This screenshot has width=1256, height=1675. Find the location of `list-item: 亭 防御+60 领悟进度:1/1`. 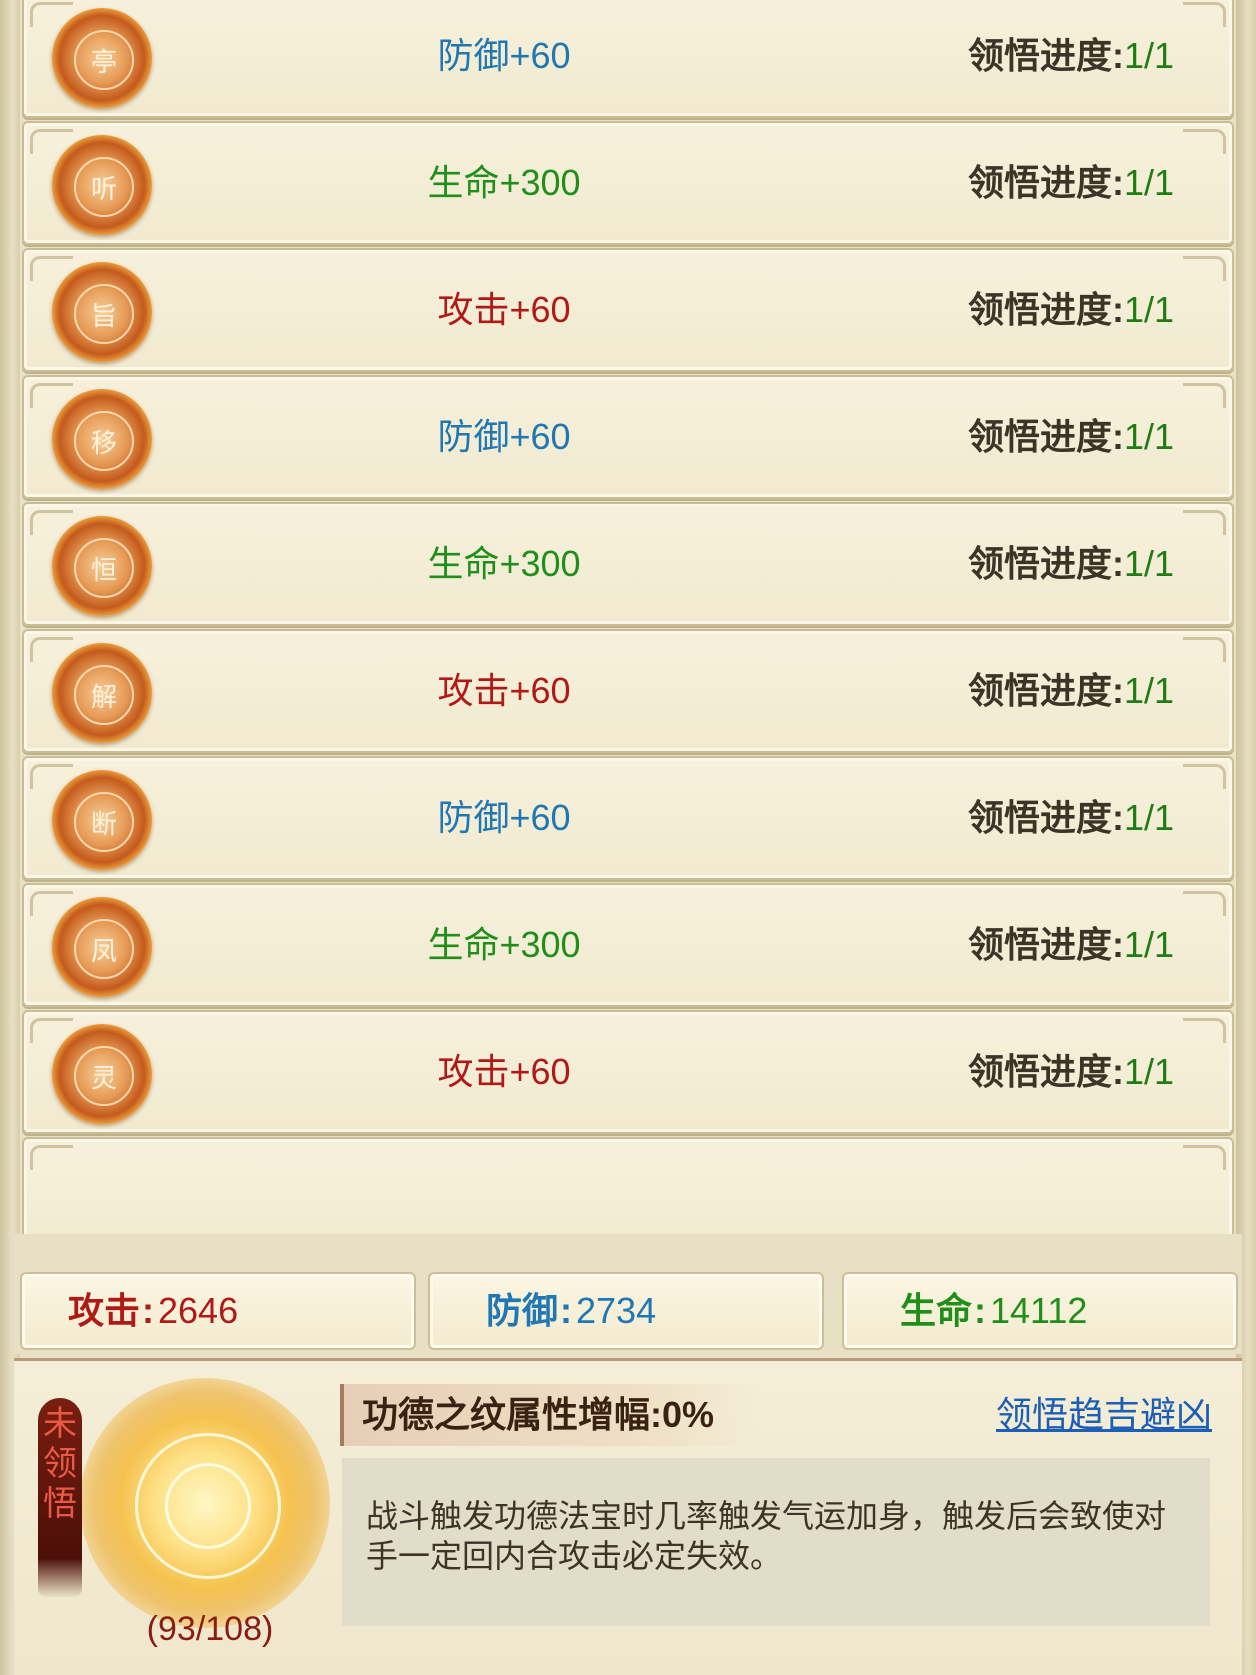

list-item: 亭 防御+60 领悟进度:1/1 is located at coordinates (628, 59).